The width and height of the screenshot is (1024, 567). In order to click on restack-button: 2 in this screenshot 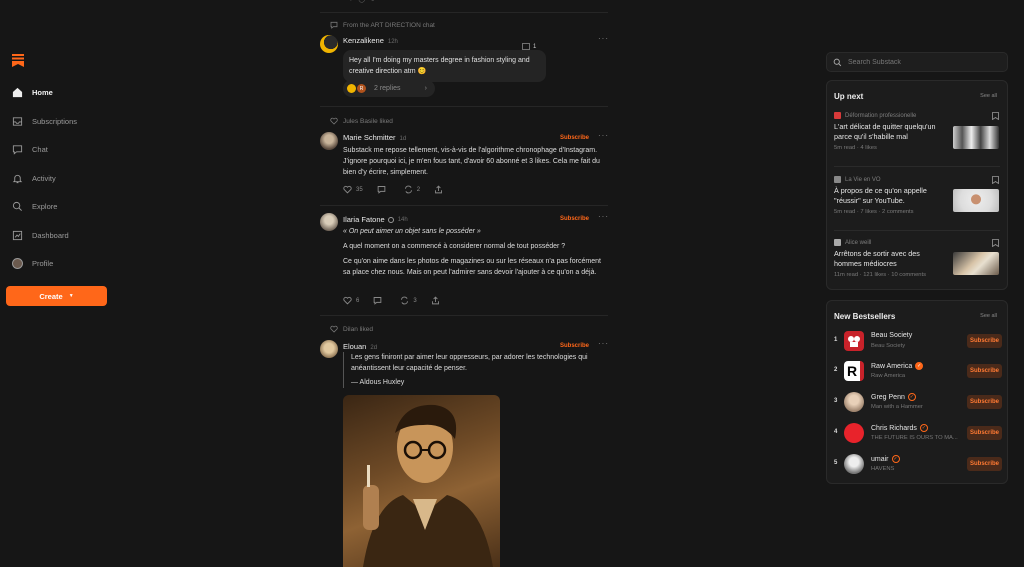, I will do `click(412, 189)`.